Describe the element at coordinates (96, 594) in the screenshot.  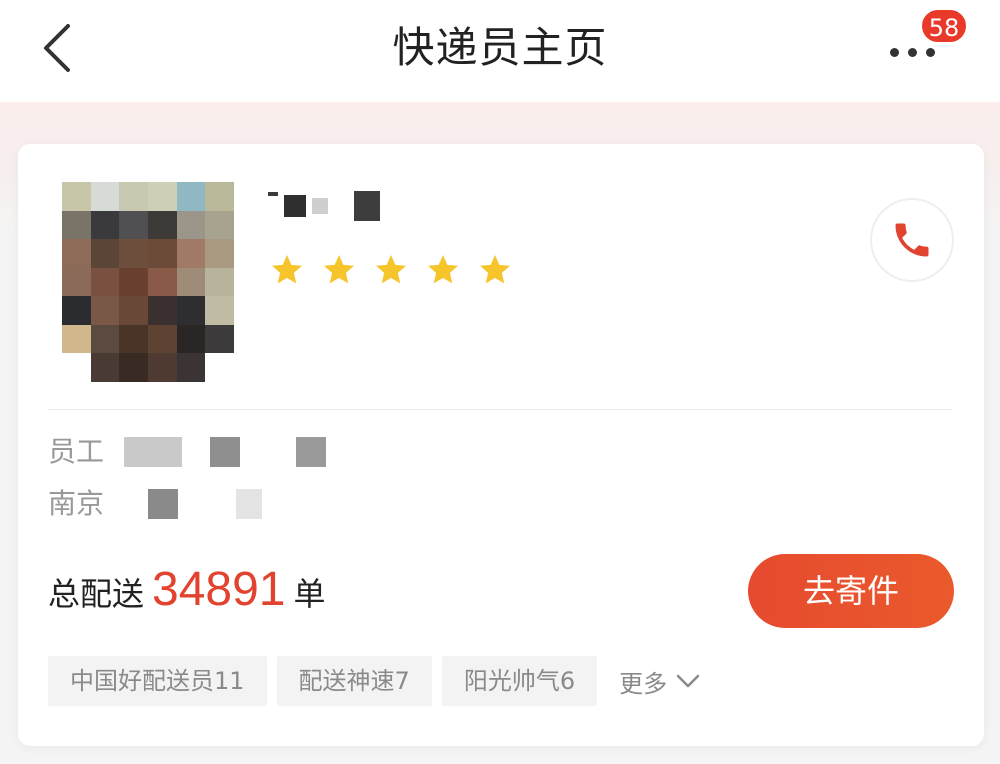
I see `total-label: 总配送` at that location.